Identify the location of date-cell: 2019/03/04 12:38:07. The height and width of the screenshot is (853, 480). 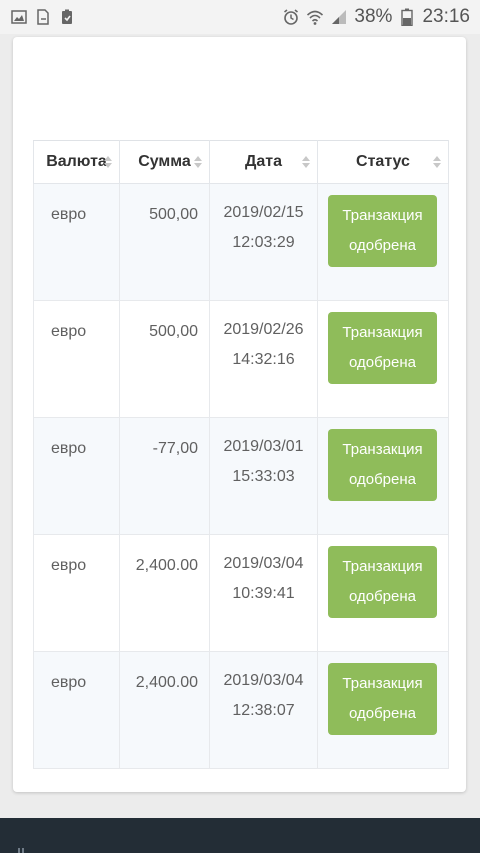
(263, 710).